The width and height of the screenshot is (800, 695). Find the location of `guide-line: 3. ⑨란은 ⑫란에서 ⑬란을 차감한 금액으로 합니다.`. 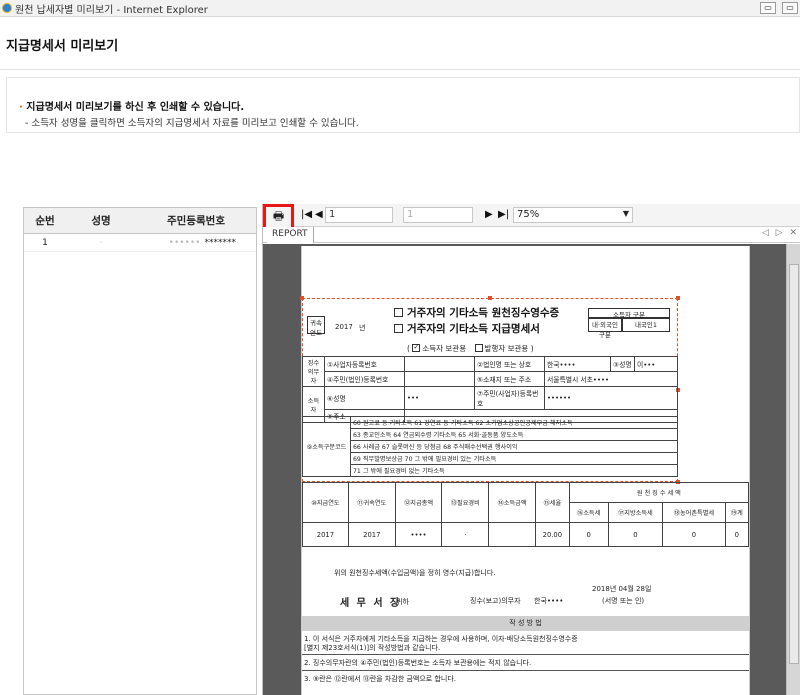

guide-line: 3. ⑨란은 ⑫란에서 ⑬란을 차감한 금액으로 합니다. is located at coordinates (380, 679).